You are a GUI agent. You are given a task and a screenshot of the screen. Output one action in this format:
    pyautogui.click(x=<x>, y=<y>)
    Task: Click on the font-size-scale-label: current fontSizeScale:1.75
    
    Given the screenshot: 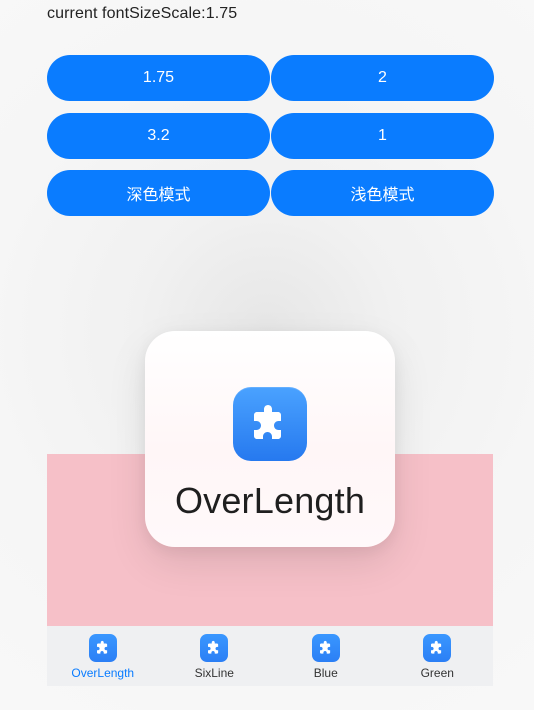 What is the action you would take?
    pyautogui.click(x=142, y=13)
    